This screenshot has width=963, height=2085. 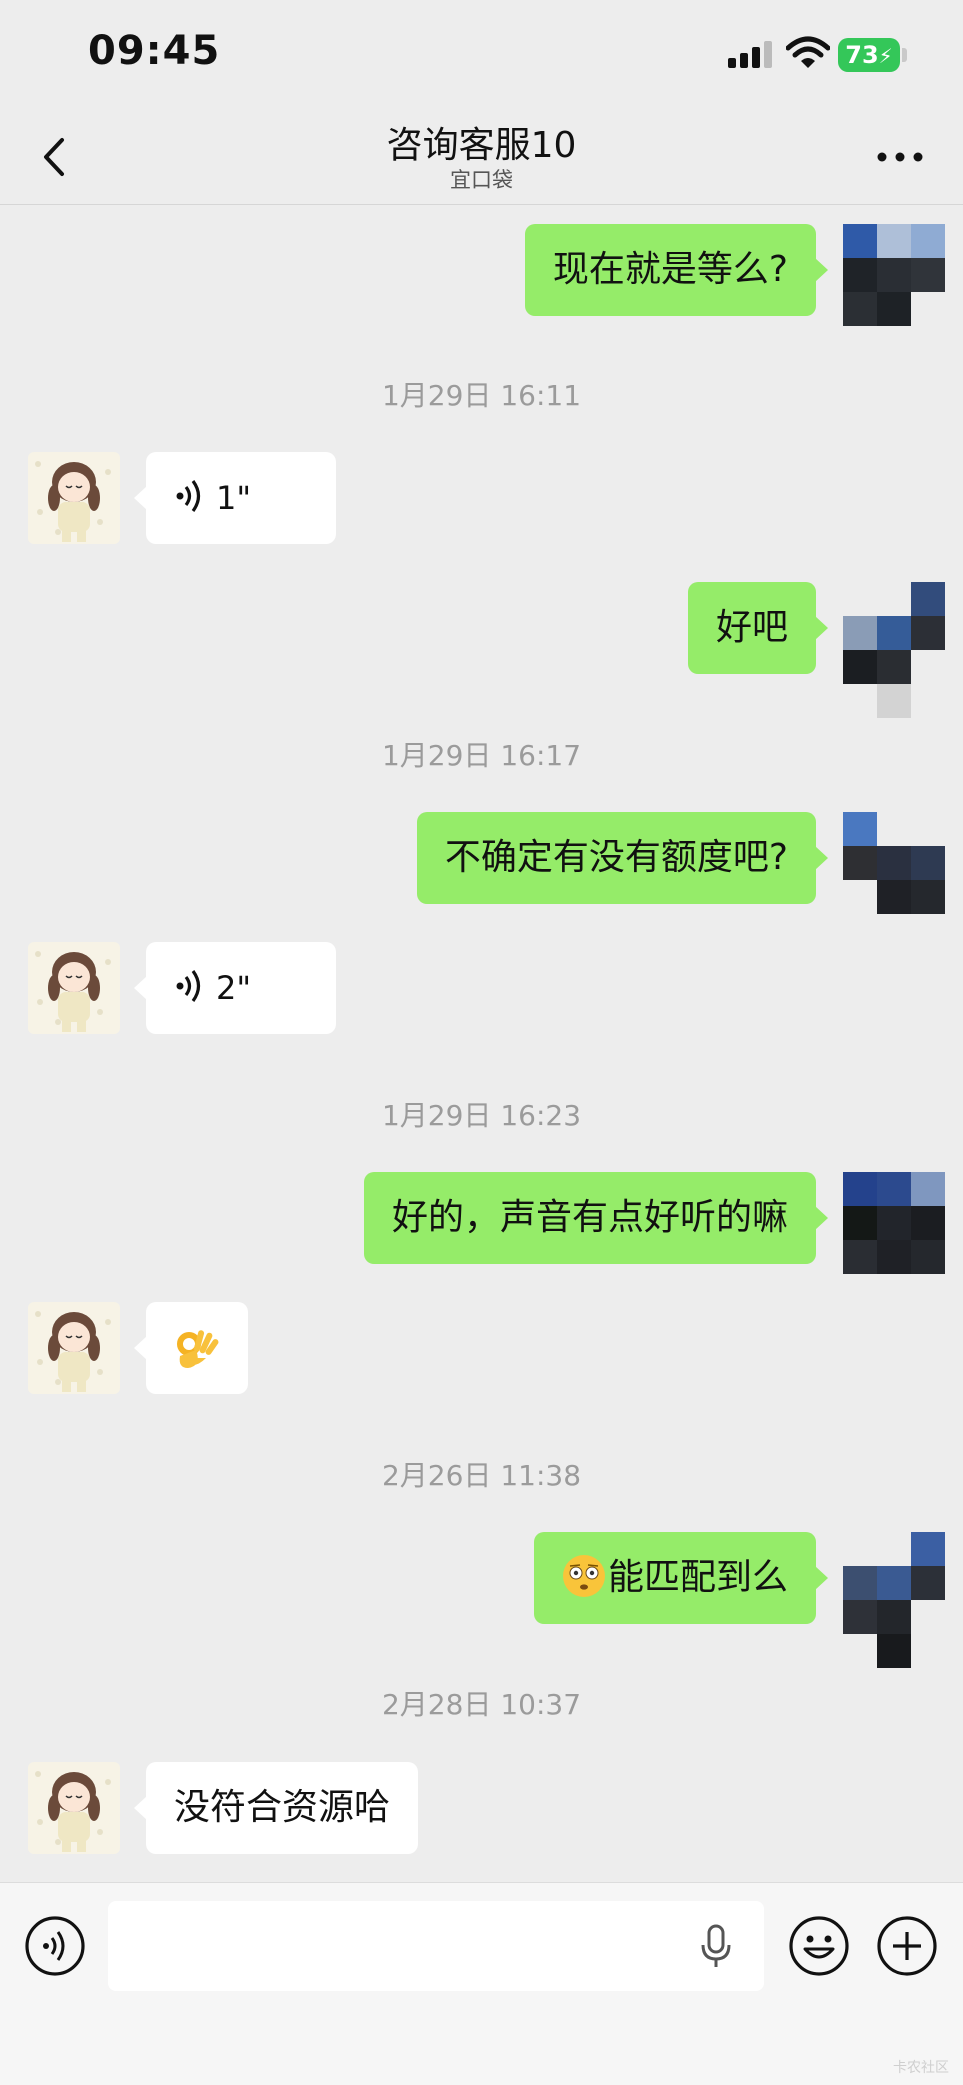 I want to click on watermark: 卡农社区, so click(x=921, y=2068).